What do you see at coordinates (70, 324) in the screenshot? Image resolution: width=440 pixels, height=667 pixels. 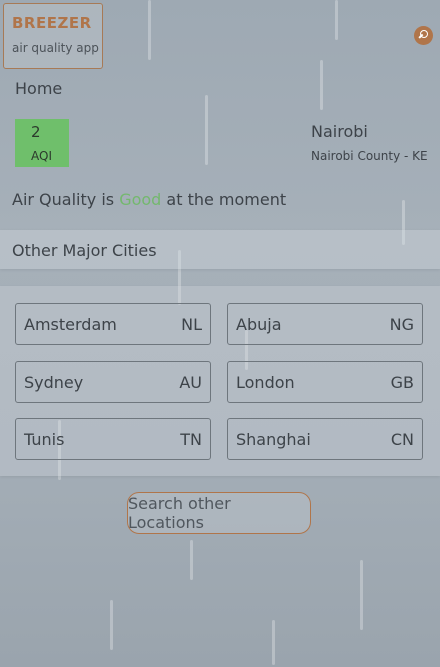 I see `city-card-name: Amsterdam` at bounding box center [70, 324].